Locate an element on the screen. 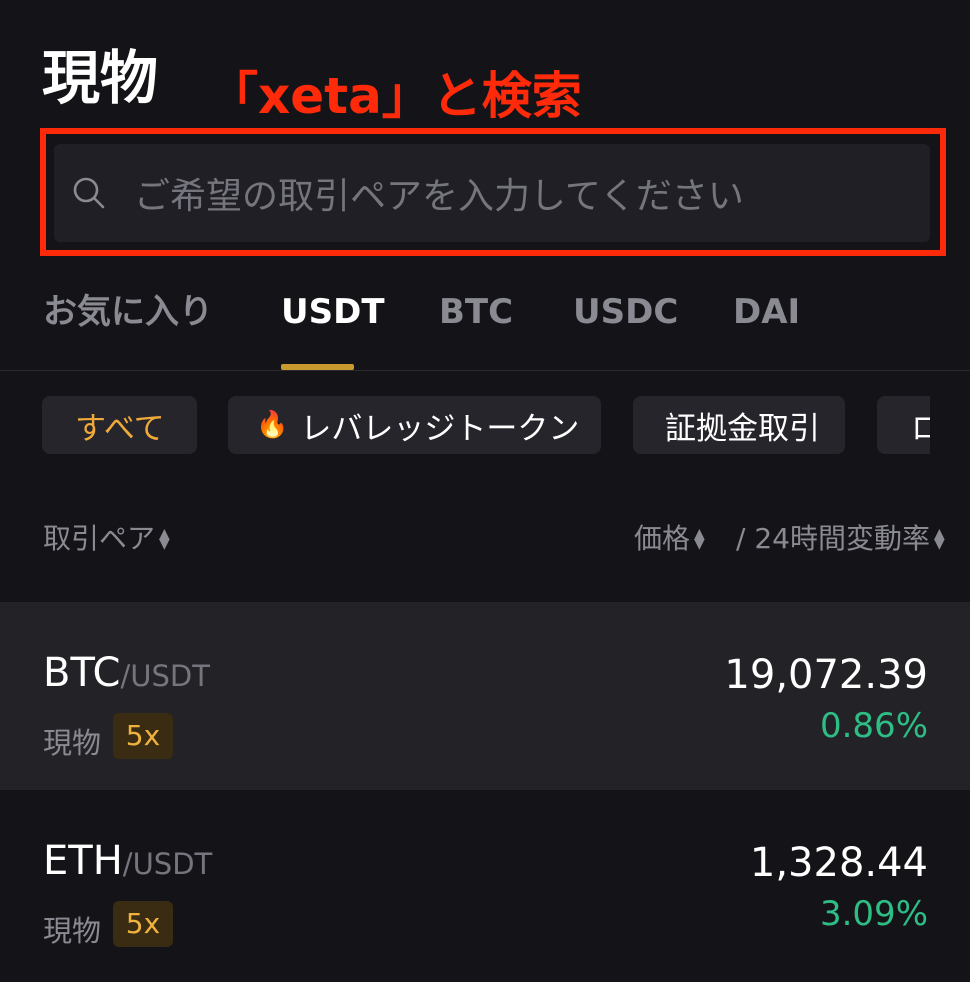 The height and width of the screenshot is (982, 970). filter-more-label: ロ is located at coordinates (920, 428).